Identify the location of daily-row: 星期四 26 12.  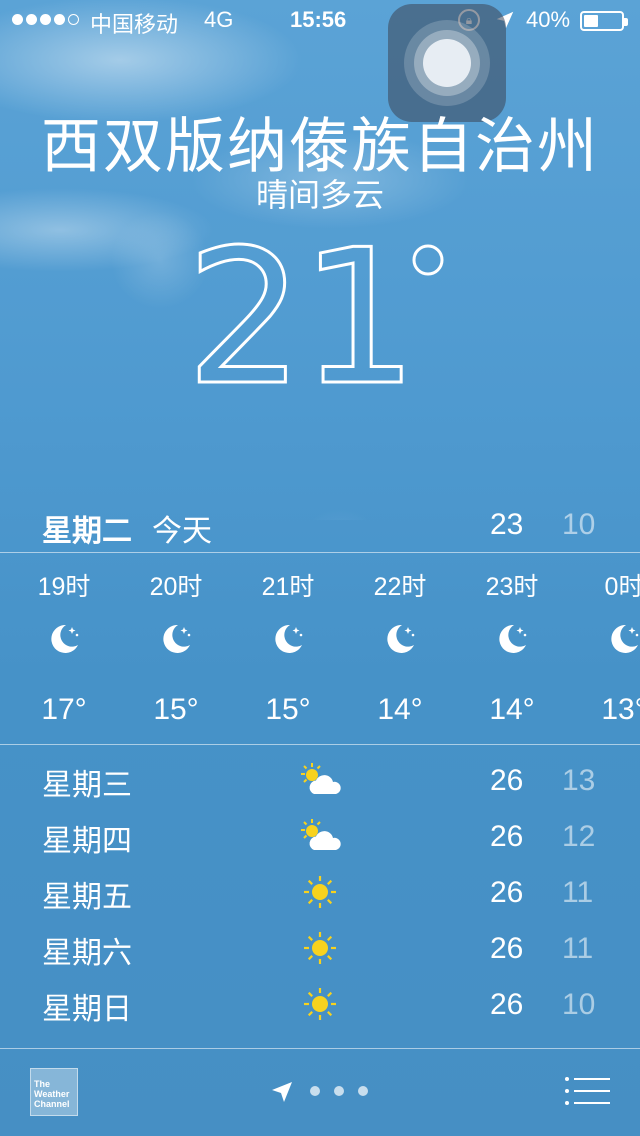
(320, 836).